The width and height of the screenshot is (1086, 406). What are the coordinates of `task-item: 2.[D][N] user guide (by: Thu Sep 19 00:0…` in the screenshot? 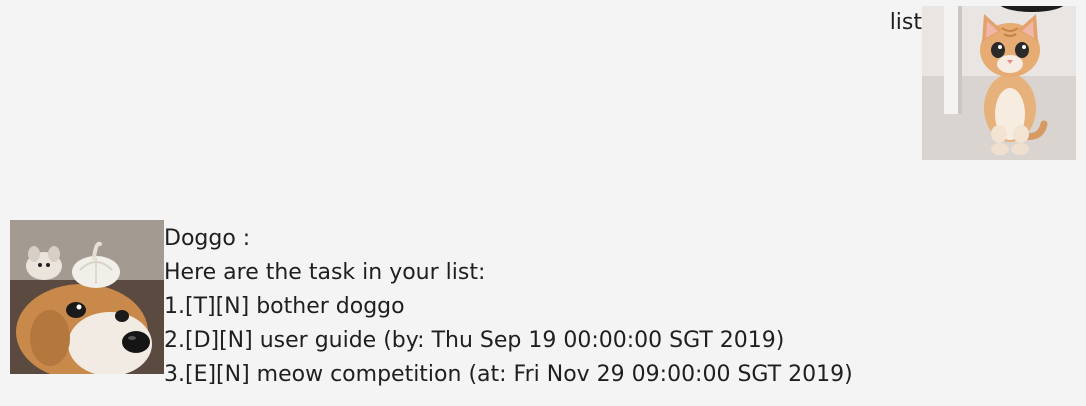 It's located at (474, 340).